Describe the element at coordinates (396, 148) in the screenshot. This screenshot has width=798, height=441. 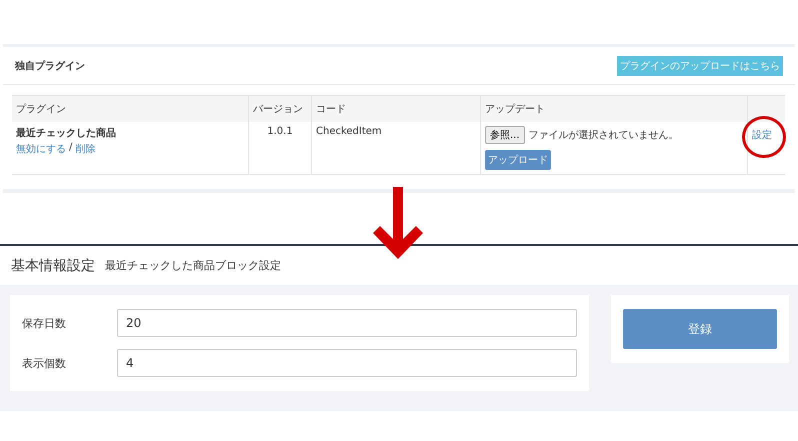
I see `table-cell: CheckedItem` at that location.